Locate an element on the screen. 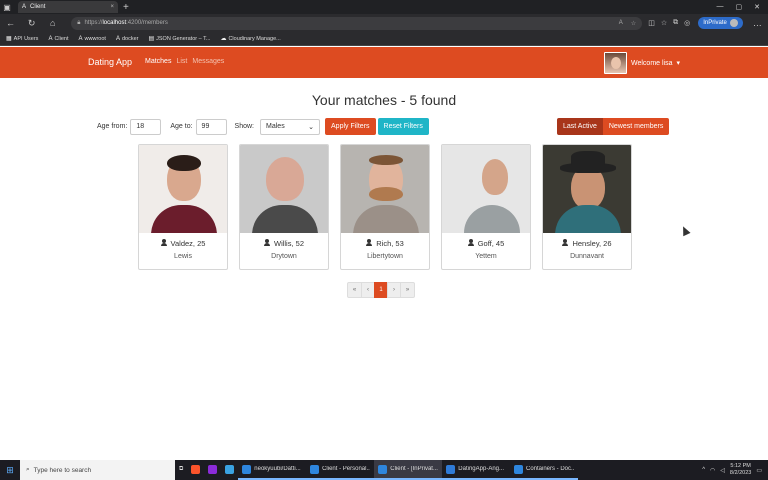 The image size is (768, 480). bookmark-item: ▦ API Users is located at coordinates (22, 39).